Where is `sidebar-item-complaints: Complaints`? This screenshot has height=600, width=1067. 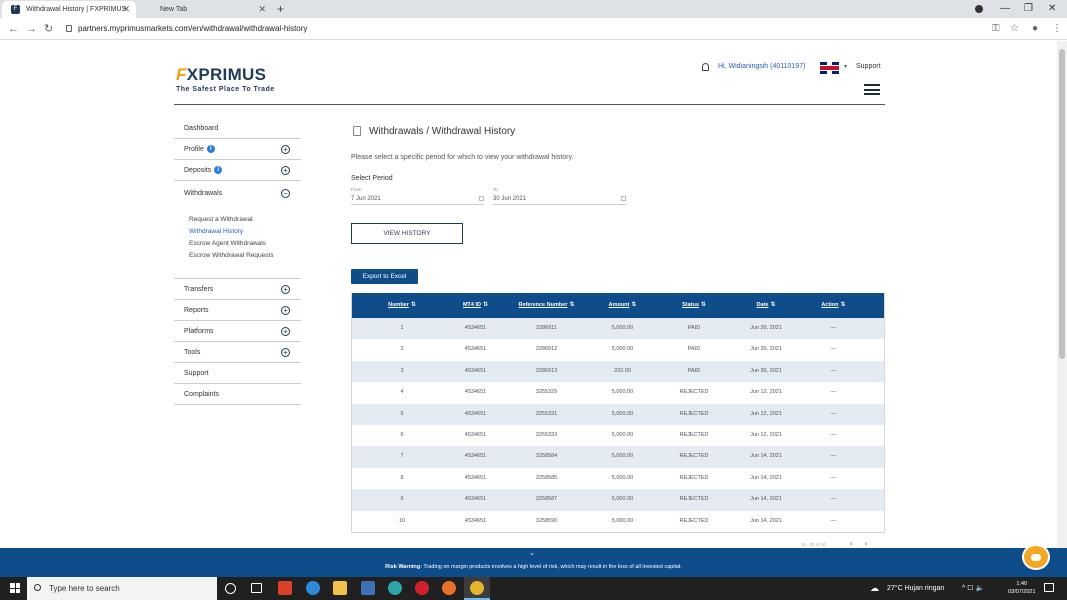 sidebar-item-complaints: Complaints is located at coordinates (237, 394).